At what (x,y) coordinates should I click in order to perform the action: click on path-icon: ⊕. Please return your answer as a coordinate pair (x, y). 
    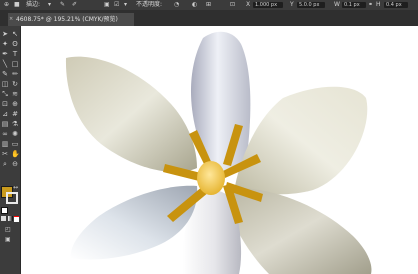
    Looking at the image, I should click on (6, 5).